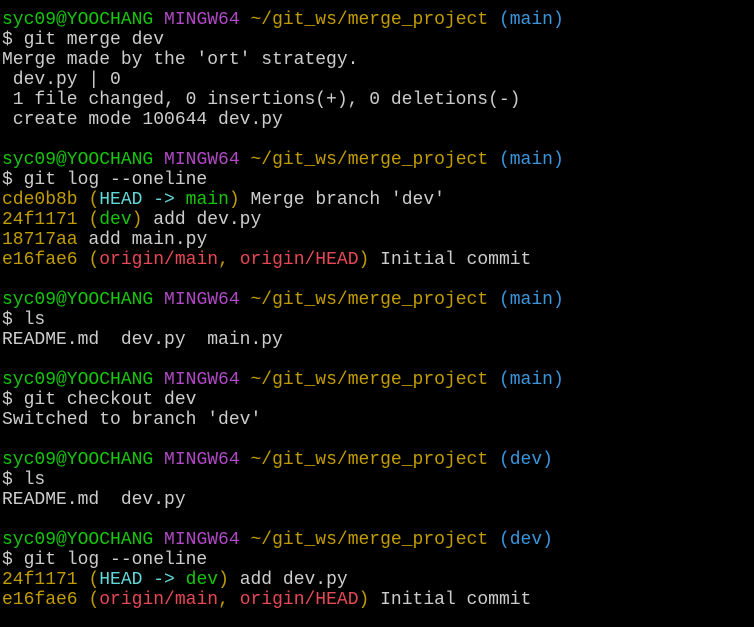  I want to click on terminal-text-segment: Switched to branch 'dev', so click(132, 420).